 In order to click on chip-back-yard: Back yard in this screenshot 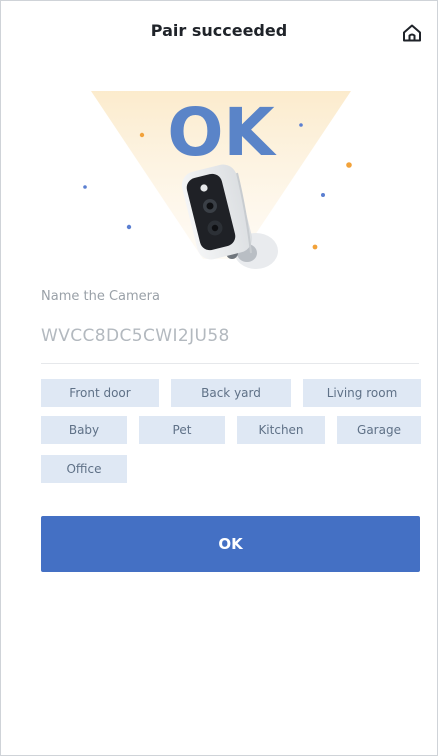, I will do `click(231, 393)`.